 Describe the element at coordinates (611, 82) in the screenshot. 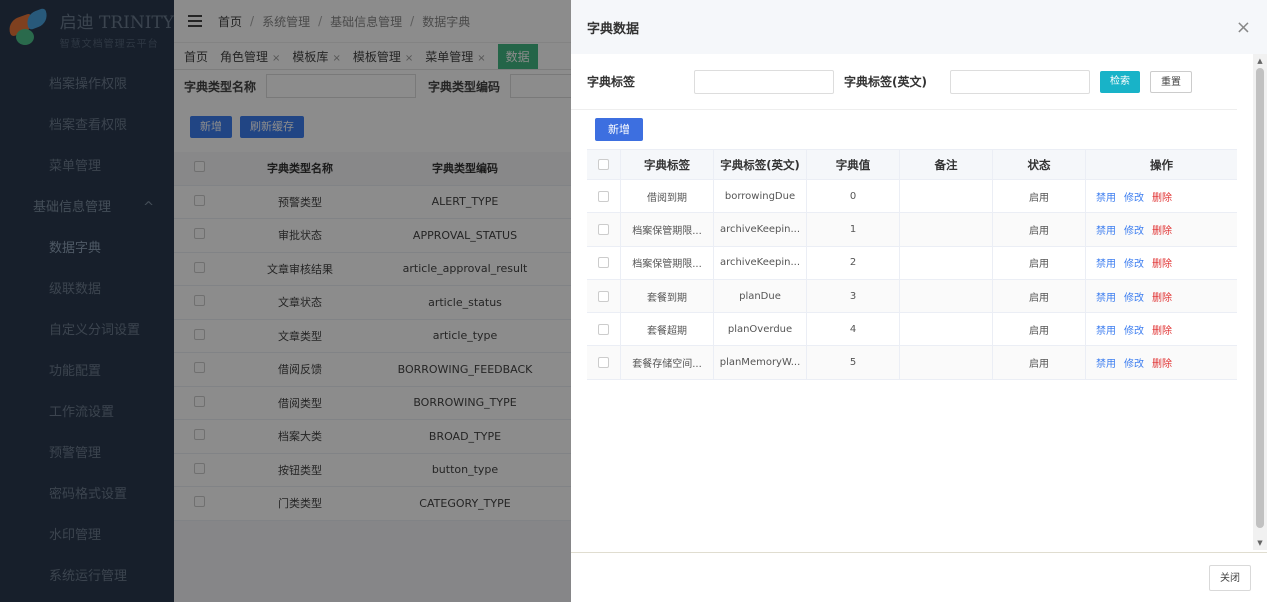

I see `label-cn-label: 字典标签` at that location.